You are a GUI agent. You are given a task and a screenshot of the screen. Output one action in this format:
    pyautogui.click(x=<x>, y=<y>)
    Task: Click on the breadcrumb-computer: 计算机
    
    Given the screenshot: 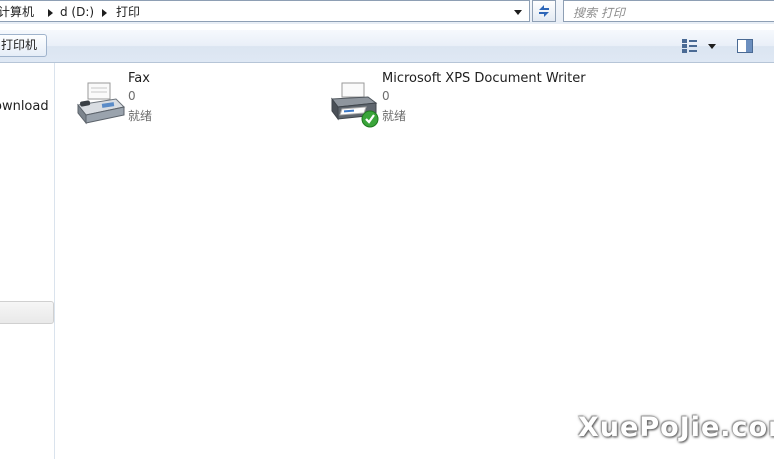 What is the action you would take?
    pyautogui.click(x=17, y=12)
    